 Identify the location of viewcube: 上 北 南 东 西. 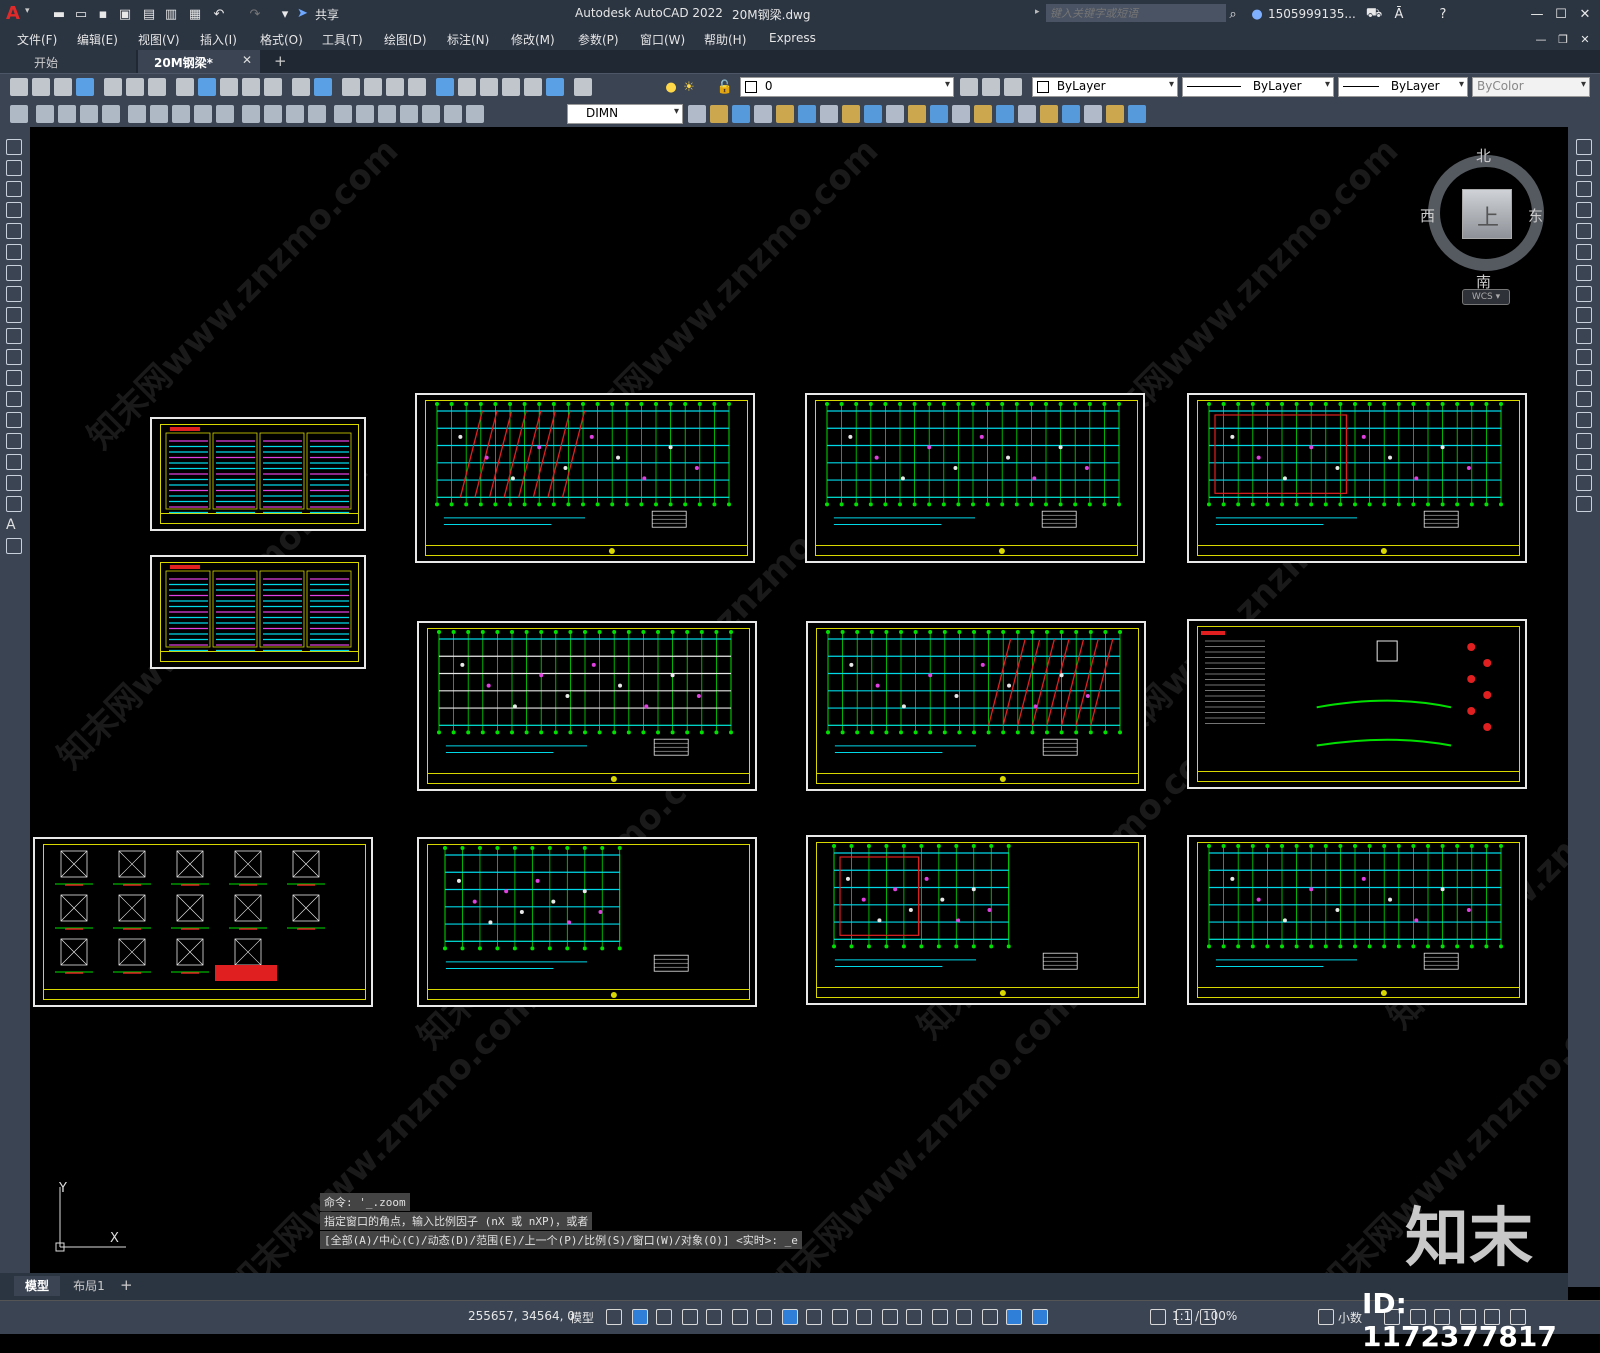
(1483, 219).